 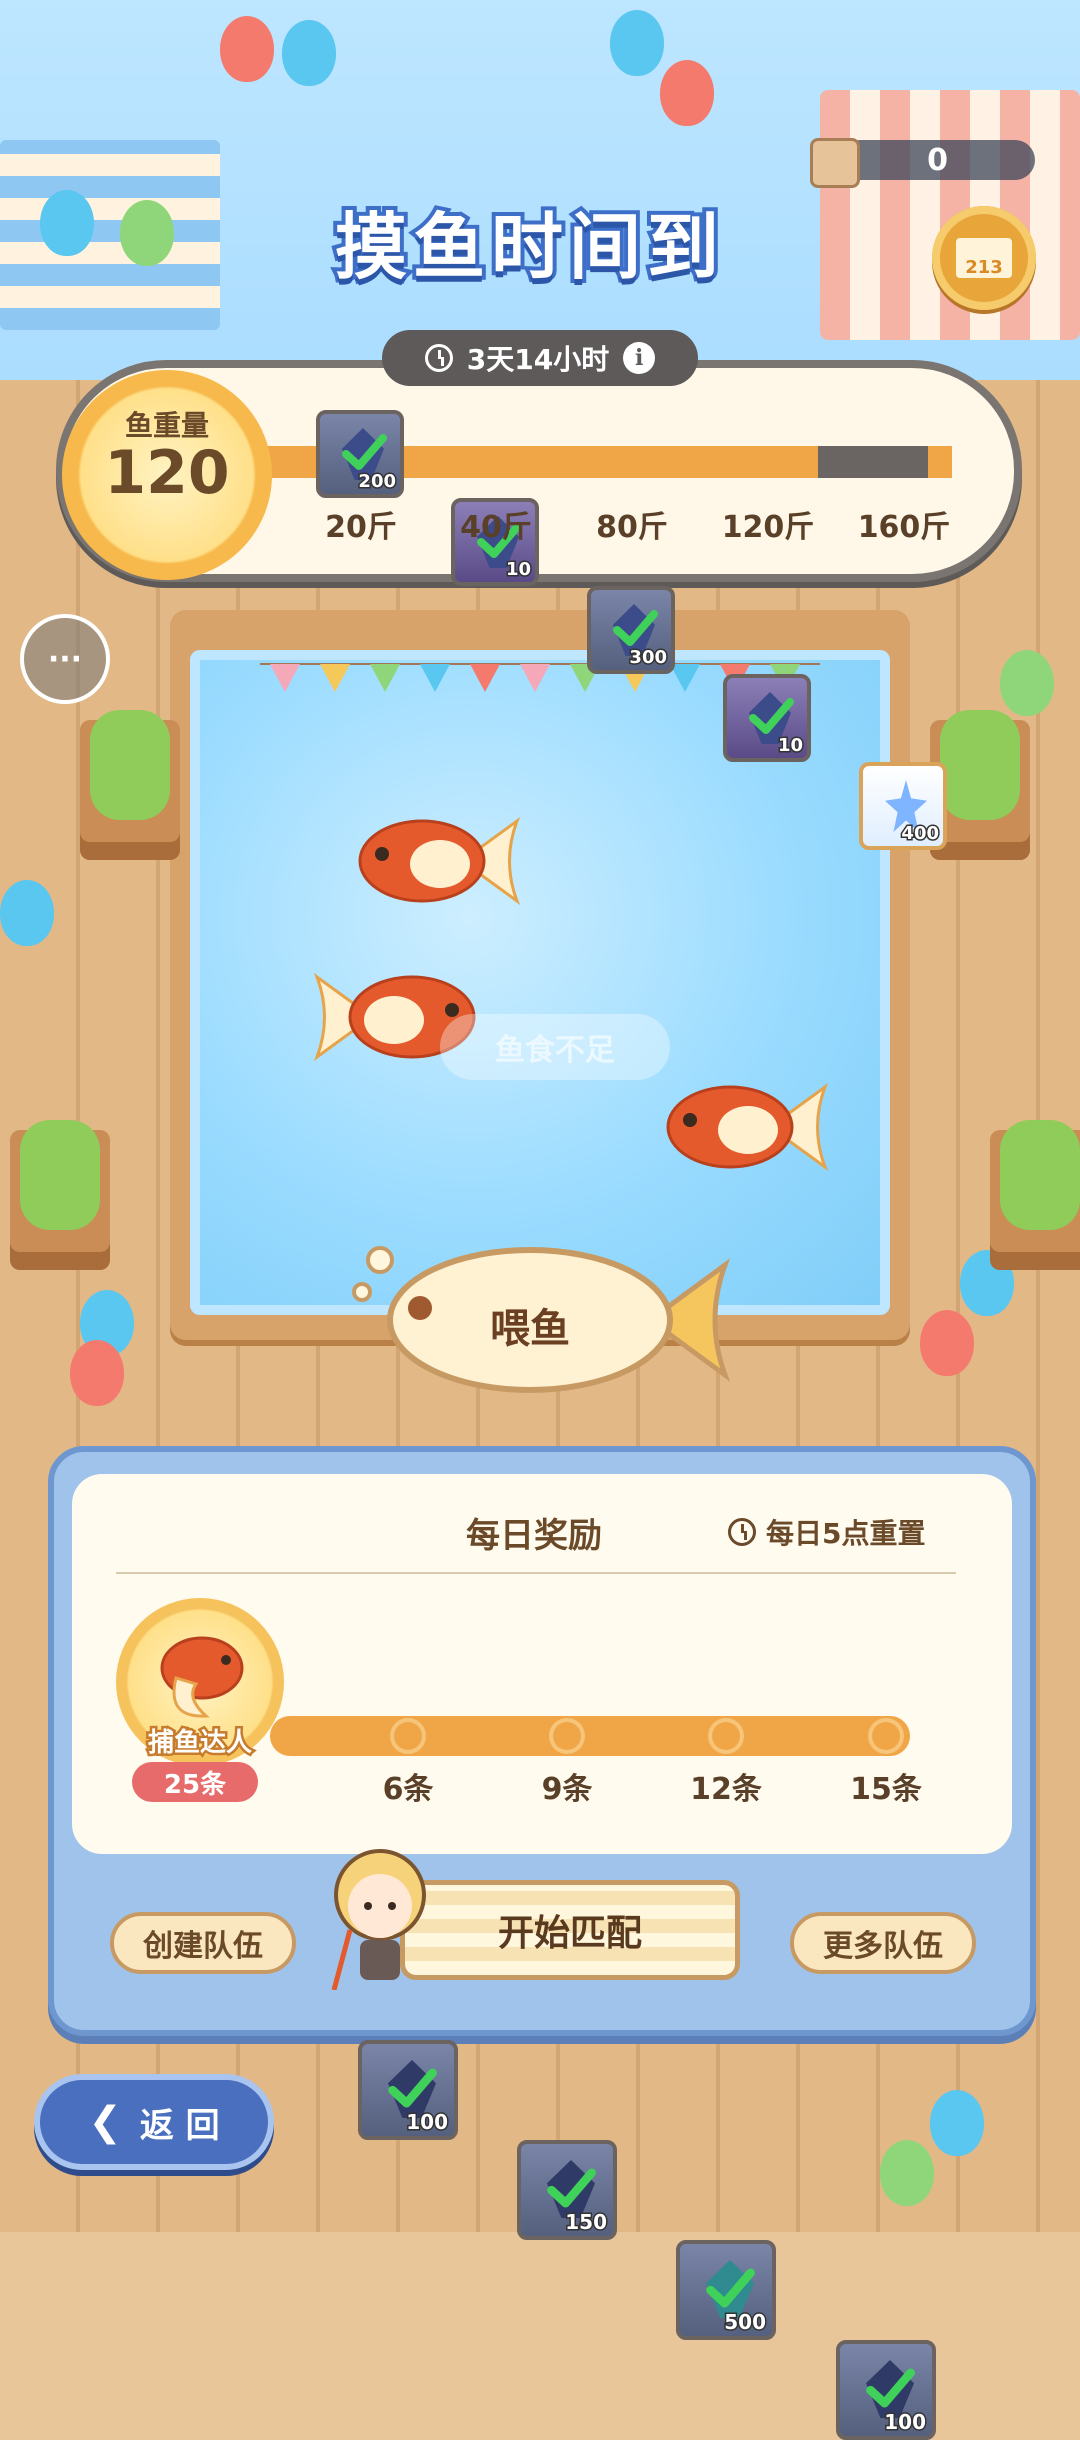 I want to click on daily-reset-text: 每日5点重置, so click(x=846, y=1533).